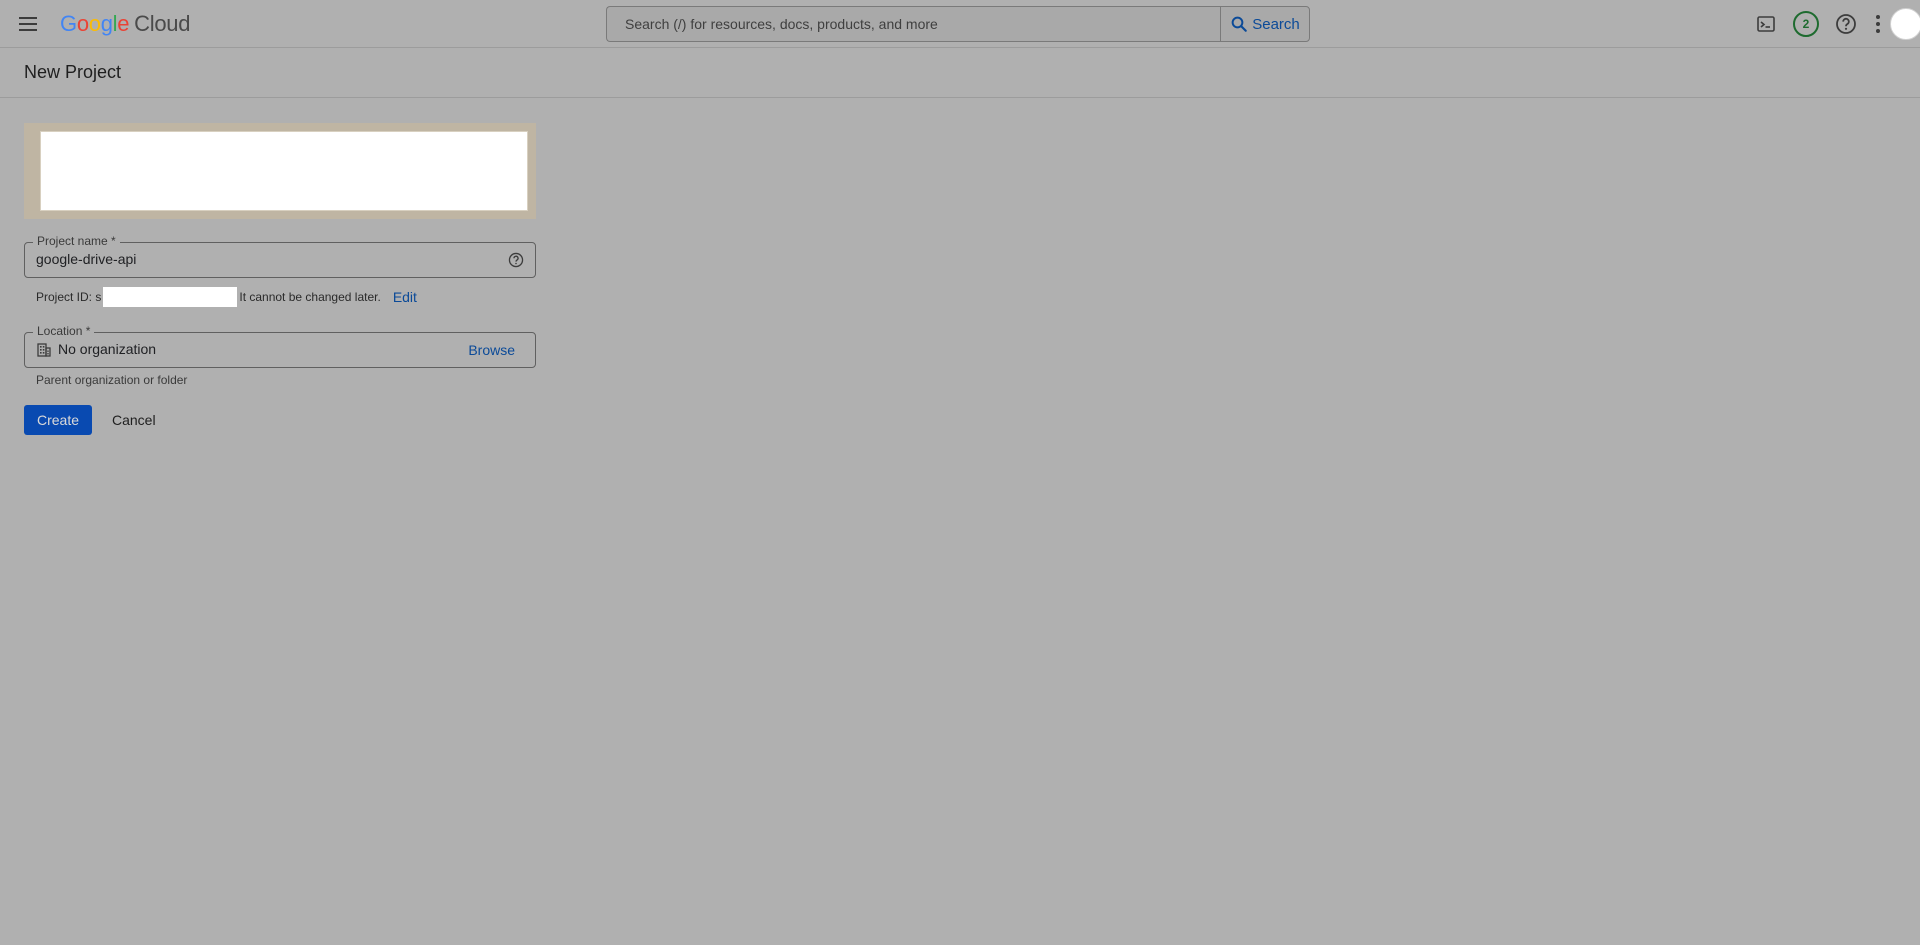 This screenshot has height=945, width=1920. Describe the element at coordinates (1276, 24) in the screenshot. I see `search-button-label: Search` at that location.